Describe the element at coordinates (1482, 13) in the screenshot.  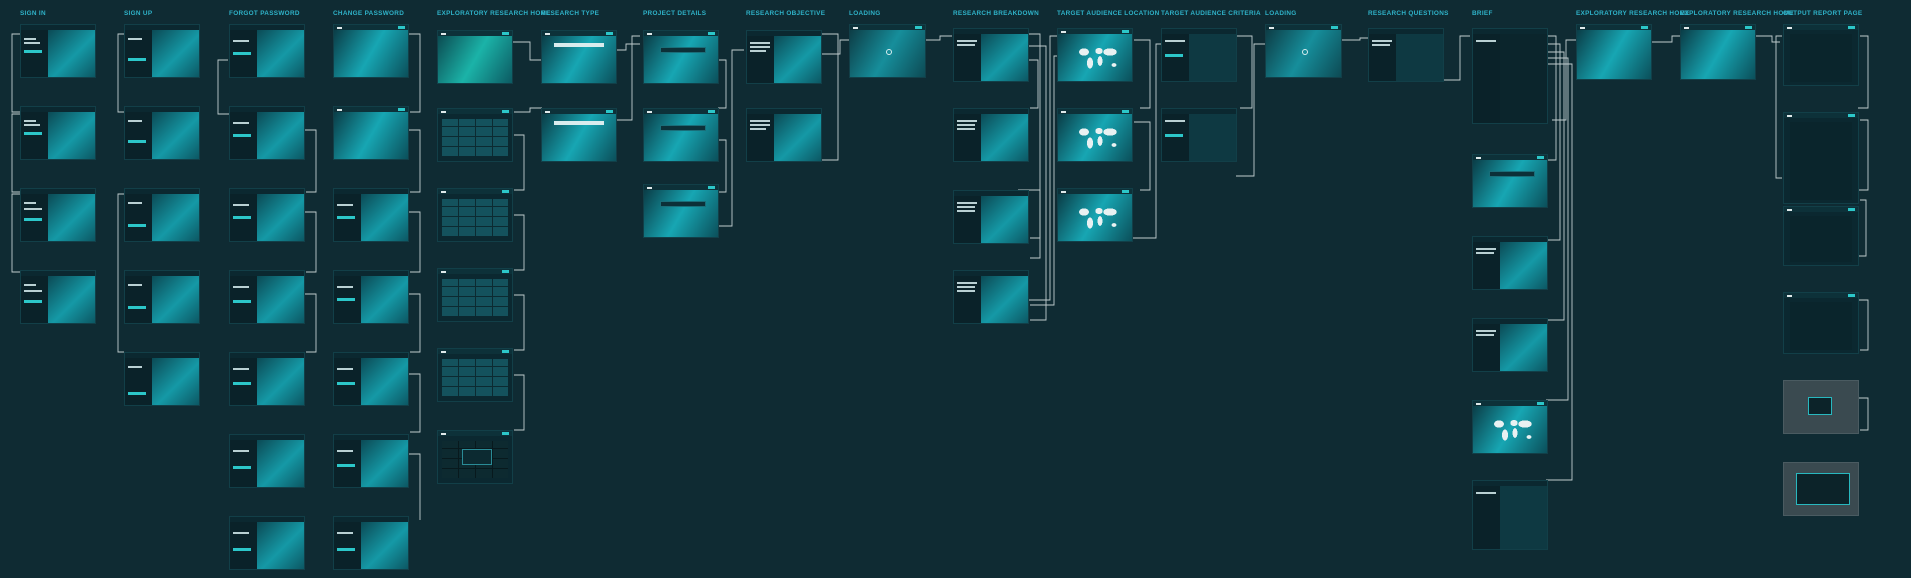
I see `column-label-brief: BRIEF` at that location.